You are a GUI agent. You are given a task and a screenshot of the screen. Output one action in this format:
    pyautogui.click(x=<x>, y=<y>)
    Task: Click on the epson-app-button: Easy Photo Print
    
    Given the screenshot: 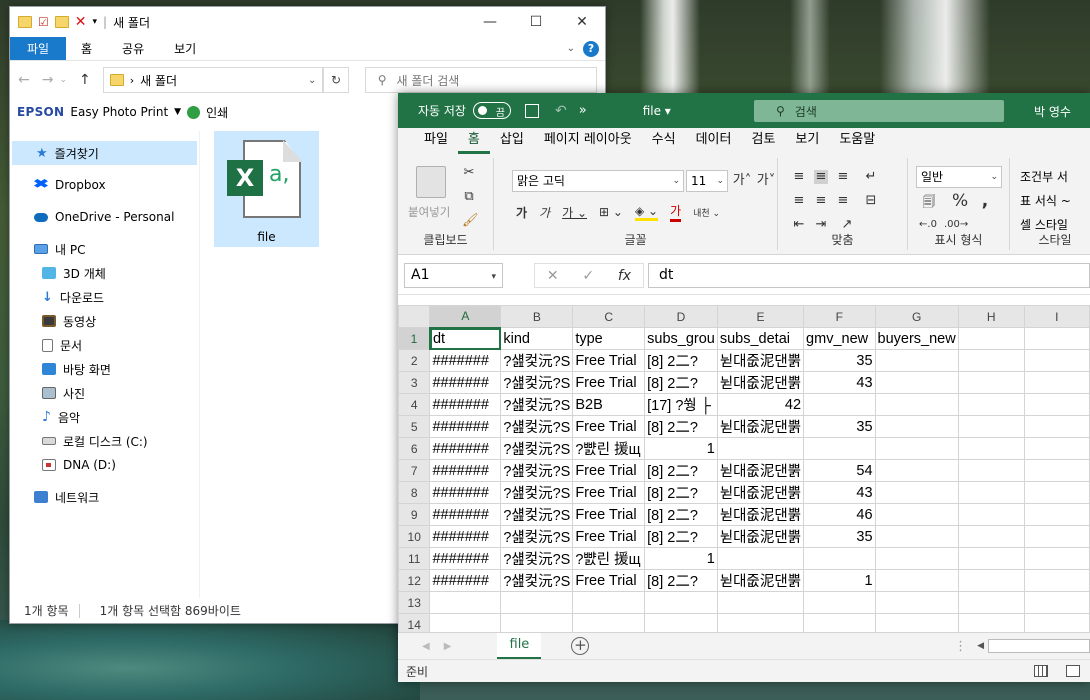 What is the action you would take?
    pyautogui.click(x=119, y=112)
    